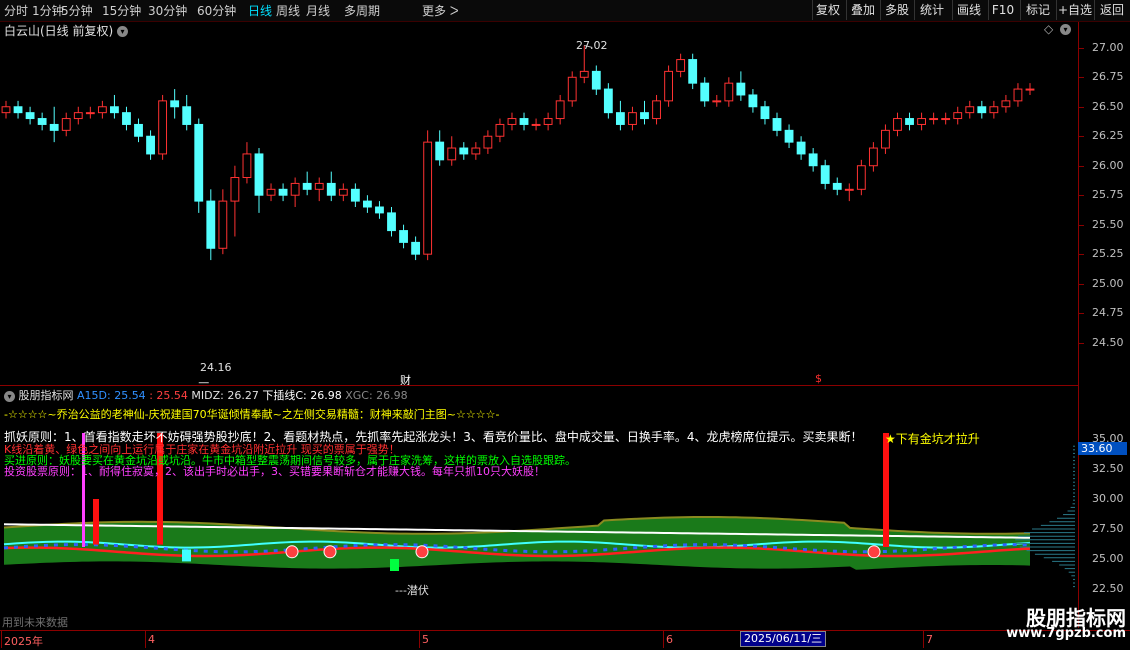 This screenshot has width=1130, height=650. I want to click on period-tab: 多周期, so click(362, 10).